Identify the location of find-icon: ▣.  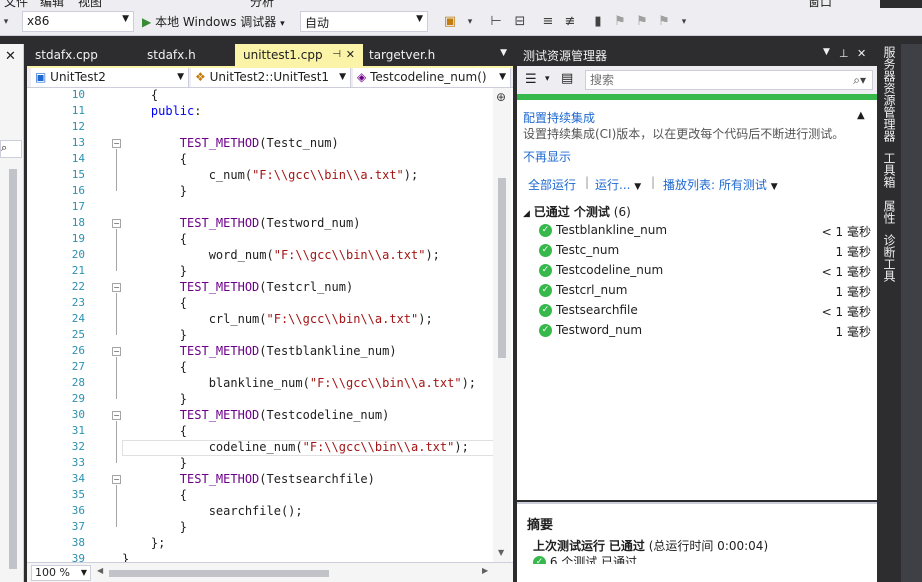
(450, 22).